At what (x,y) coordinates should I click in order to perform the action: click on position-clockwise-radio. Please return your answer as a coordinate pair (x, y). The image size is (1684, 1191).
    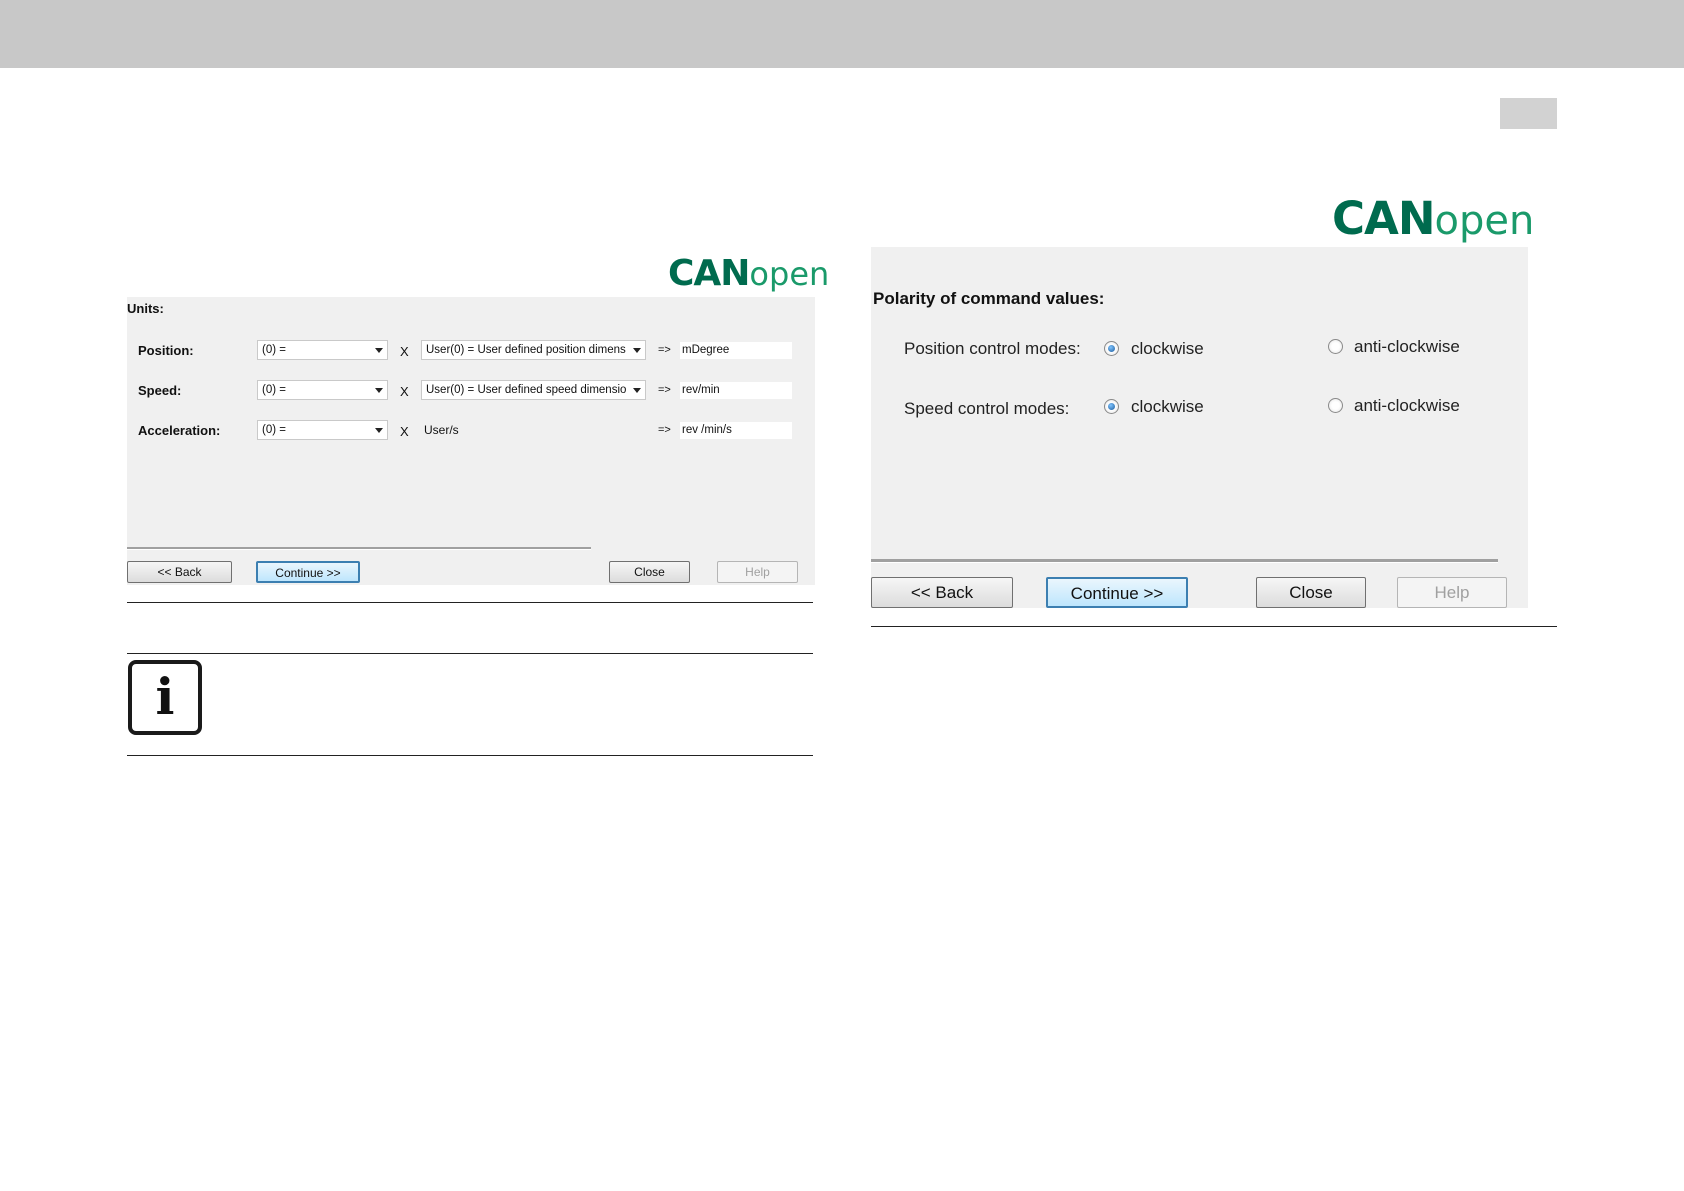
    Looking at the image, I should click on (1111, 348).